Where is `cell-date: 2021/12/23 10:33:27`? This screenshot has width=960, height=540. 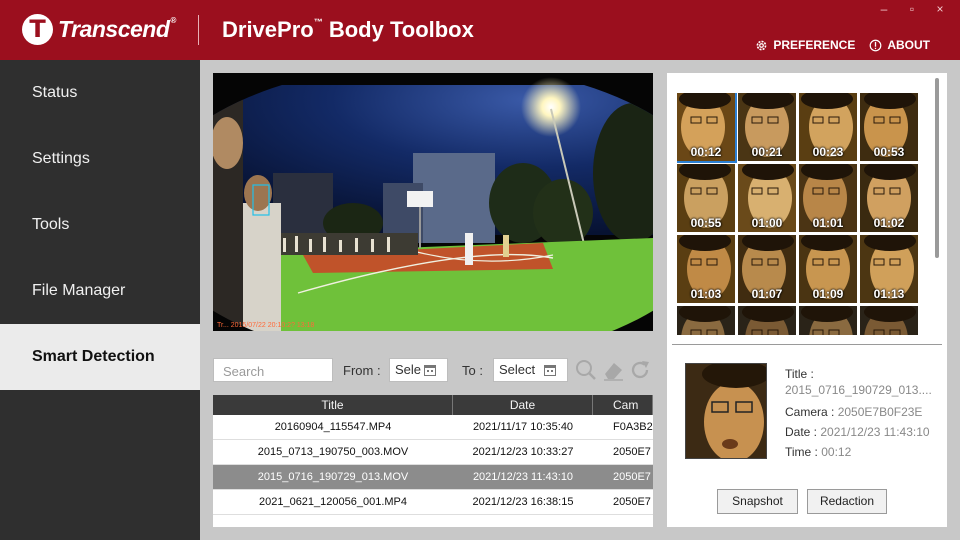
cell-date: 2021/12/23 10:33:27 is located at coordinates (523, 452).